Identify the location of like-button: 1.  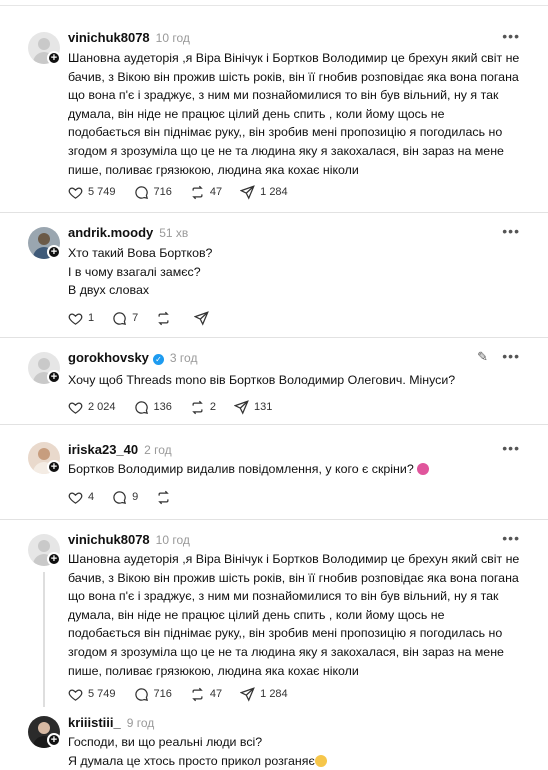
(81, 318).